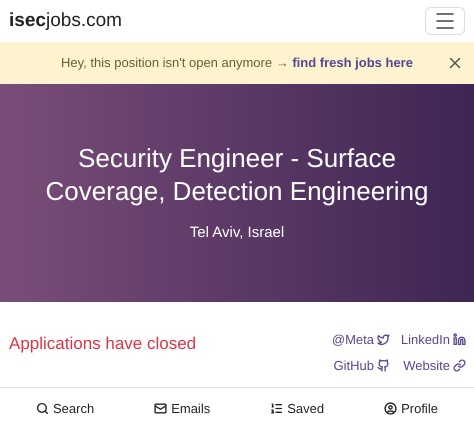 This screenshot has width=474, height=429. I want to click on user-icon, so click(391, 408).